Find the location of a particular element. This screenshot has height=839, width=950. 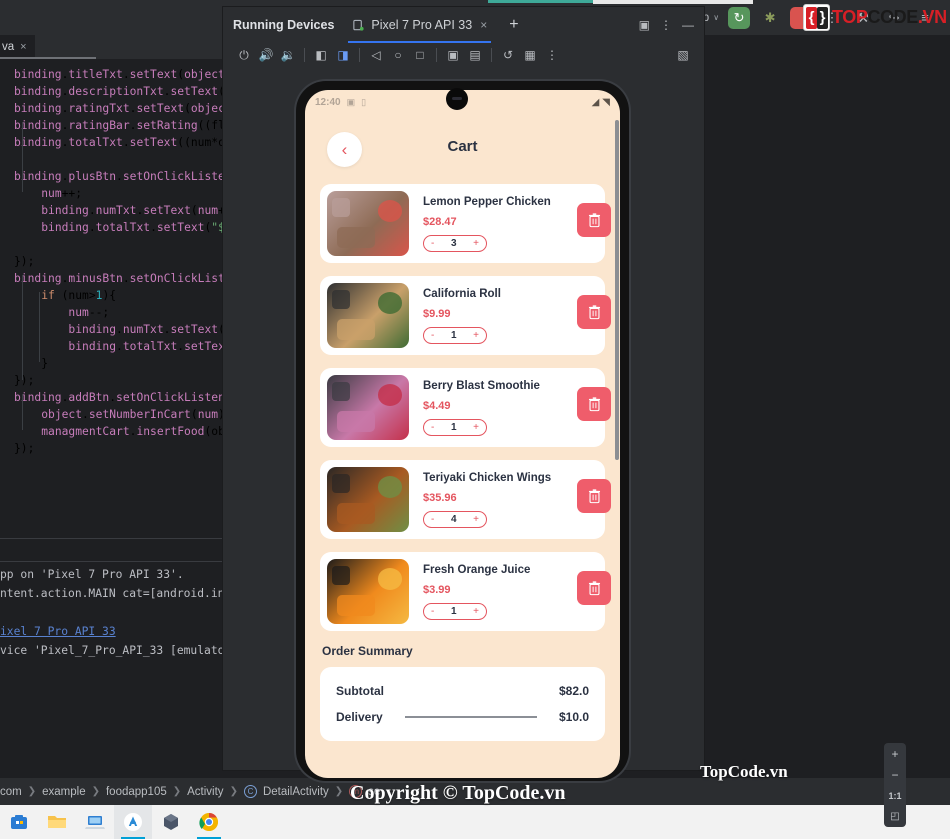

more-icon: ⋮ is located at coordinates (552, 55).